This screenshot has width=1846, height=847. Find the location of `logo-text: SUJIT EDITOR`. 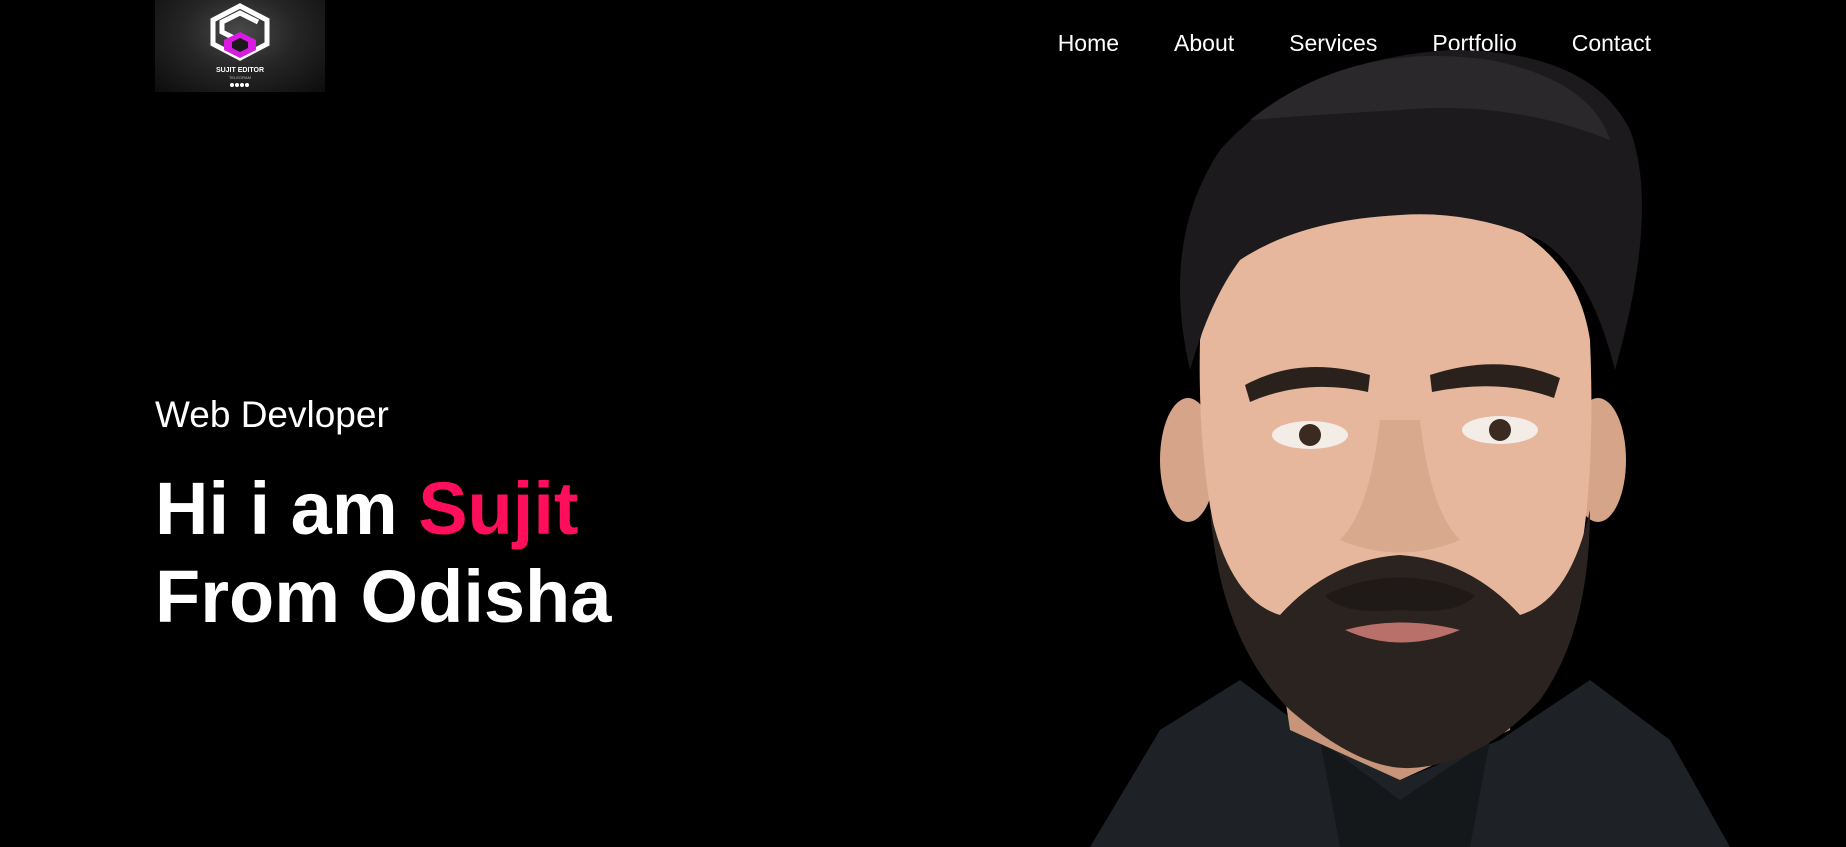

logo-text: SUJIT EDITOR is located at coordinates (240, 70).